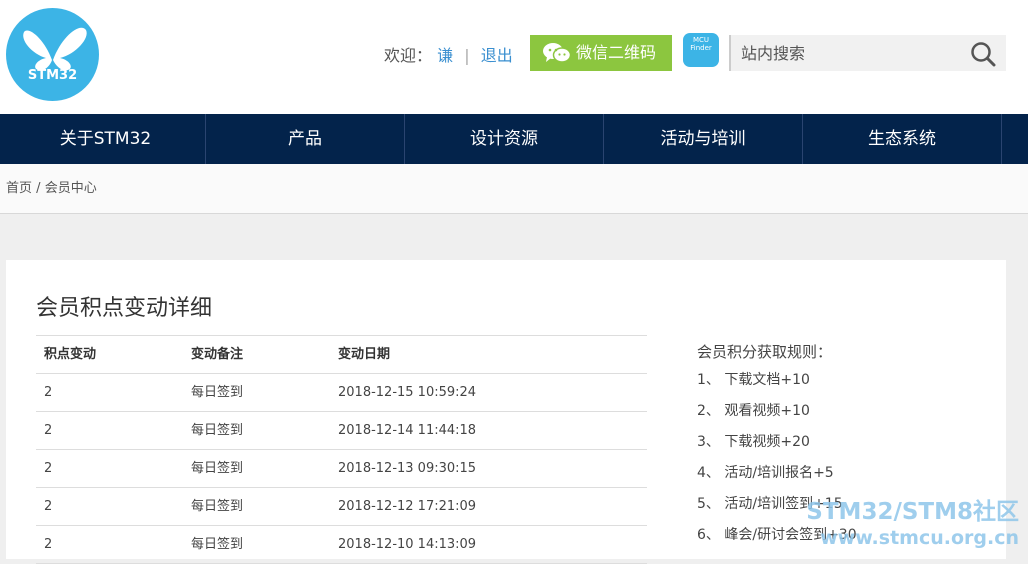 The width and height of the screenshot is (1028, 564). What do you see at coordinates (504, 139) in the screenshot?
I see `nav-item-design-resources: 设计资源` at bounding box center [504, 139].